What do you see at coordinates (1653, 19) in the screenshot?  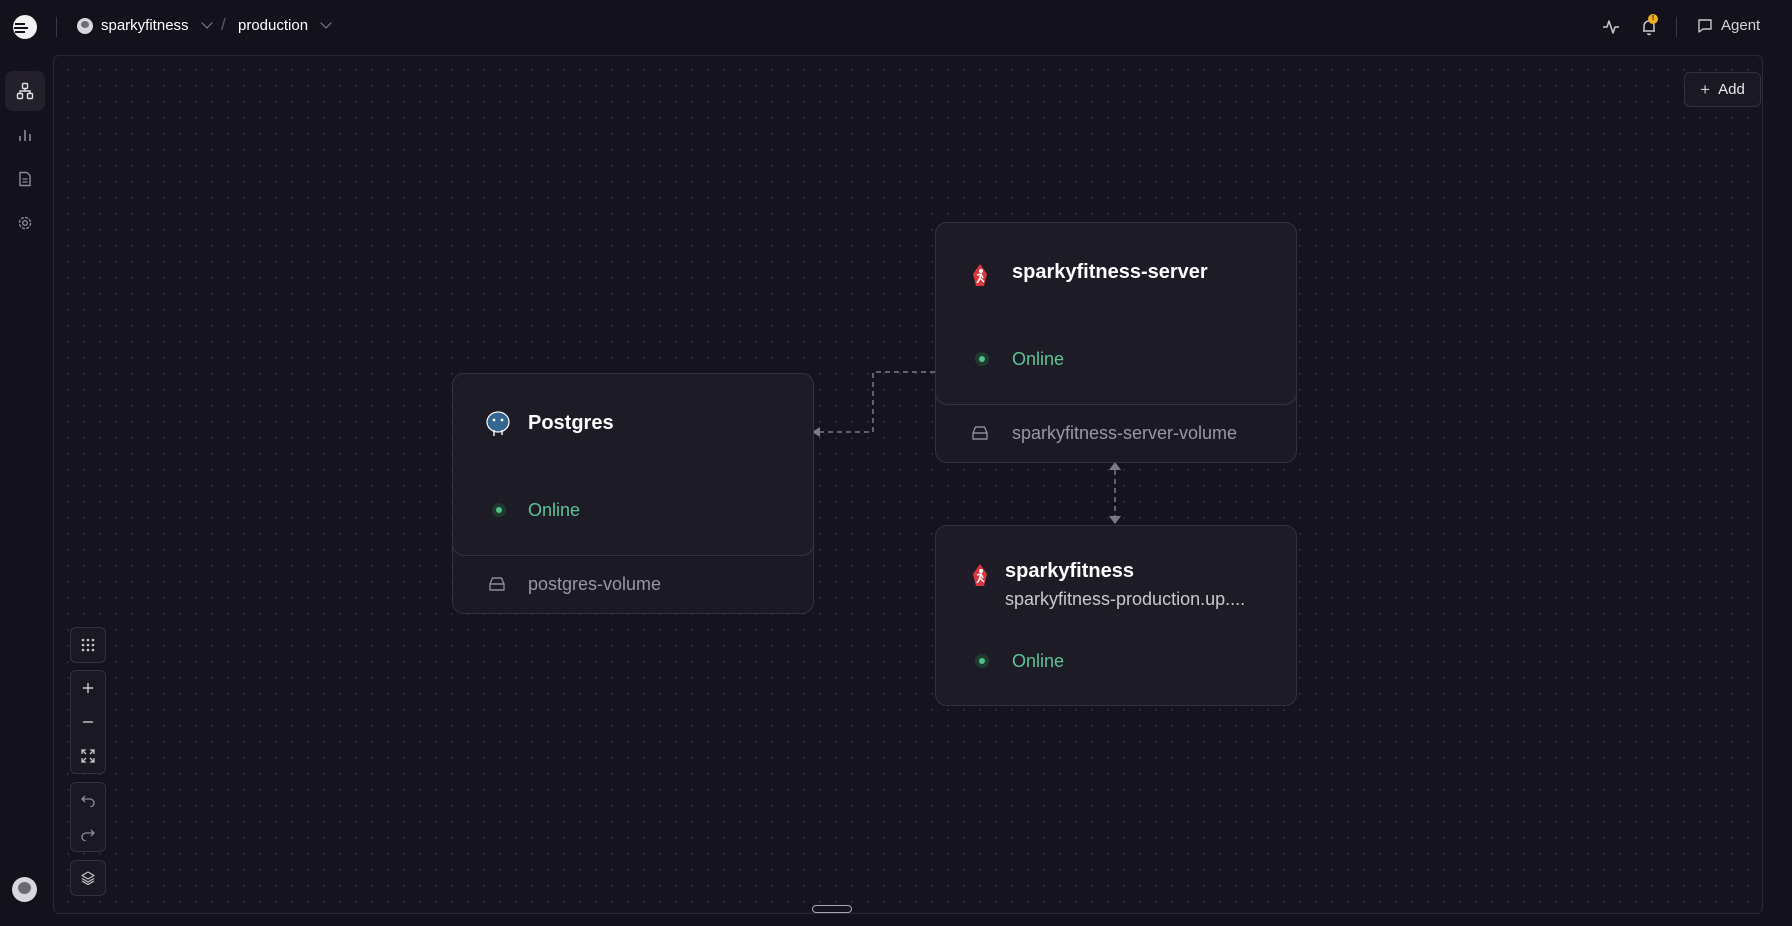 I see `notification-badge: !` at bounding box center [1653, 19].